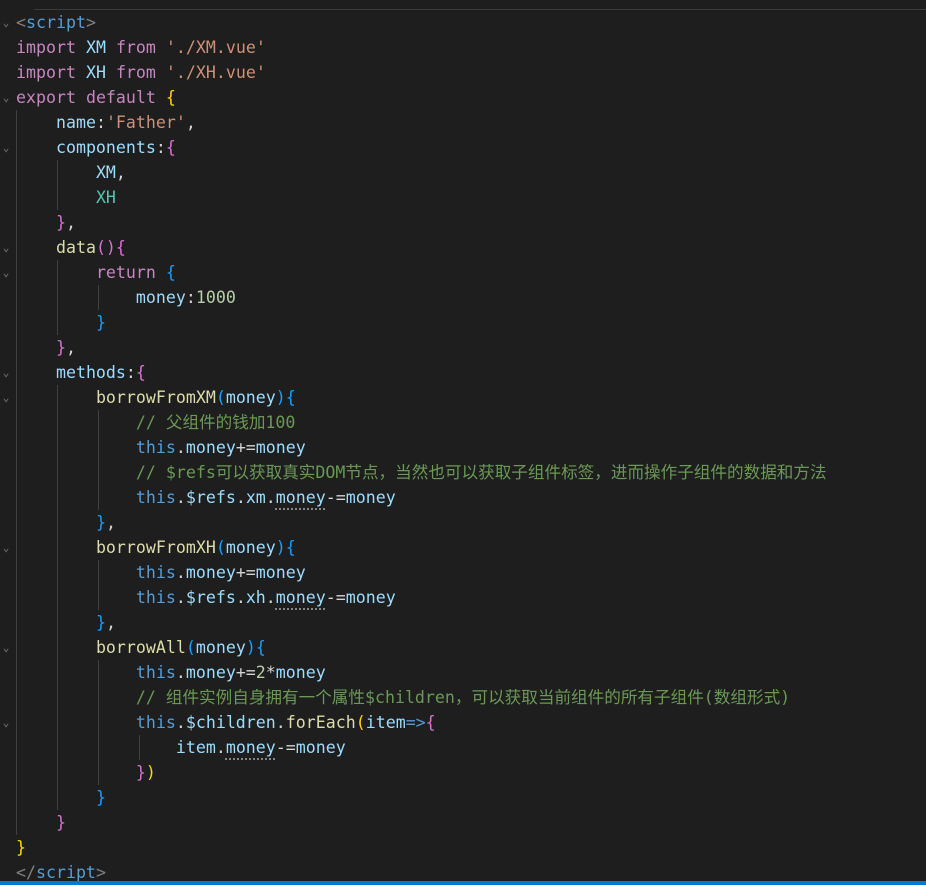 The width and height of the screenshot is (926, 885). What do you see at coordinates (105, 172) in the screenshot?
I see `code-token: XM` at bounding box center [105, 172].